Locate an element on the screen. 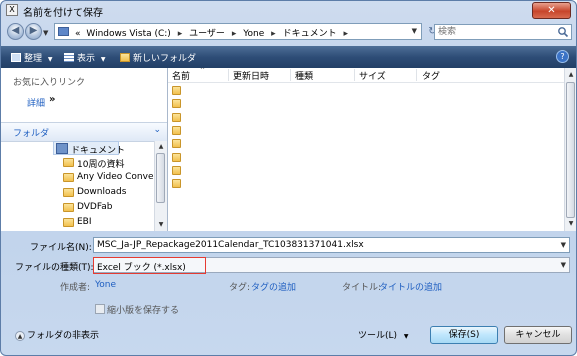 The image size is (577, 356). tools-button: ツール(L) ▼ is located at coordinates (383, 334).